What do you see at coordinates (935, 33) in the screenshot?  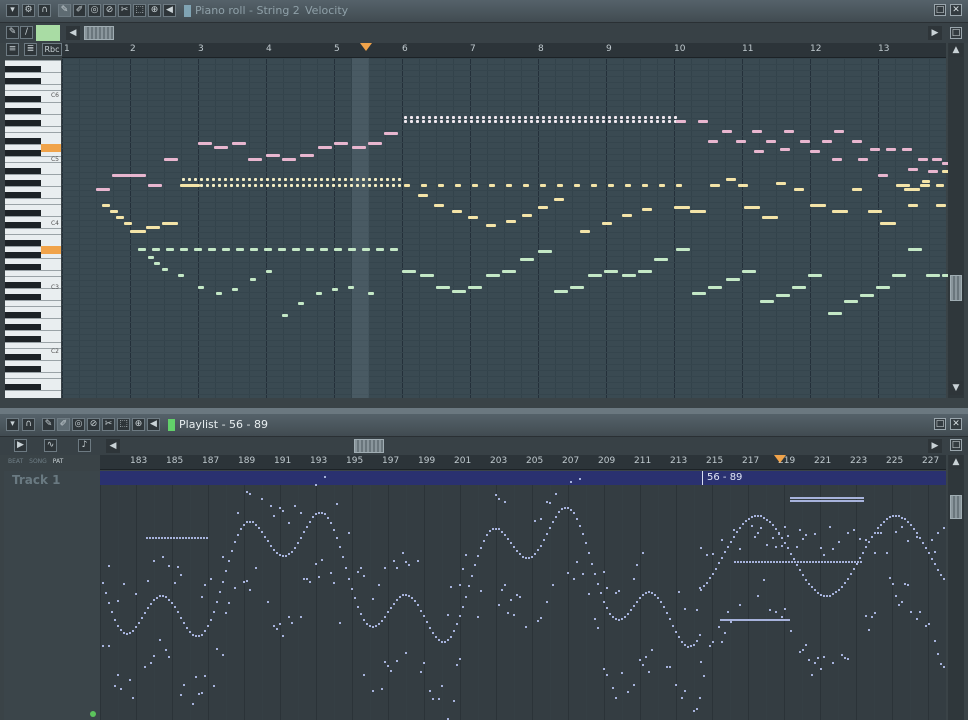 I see `scroll-right-icon: ▶` at bounding box center [935, 33].